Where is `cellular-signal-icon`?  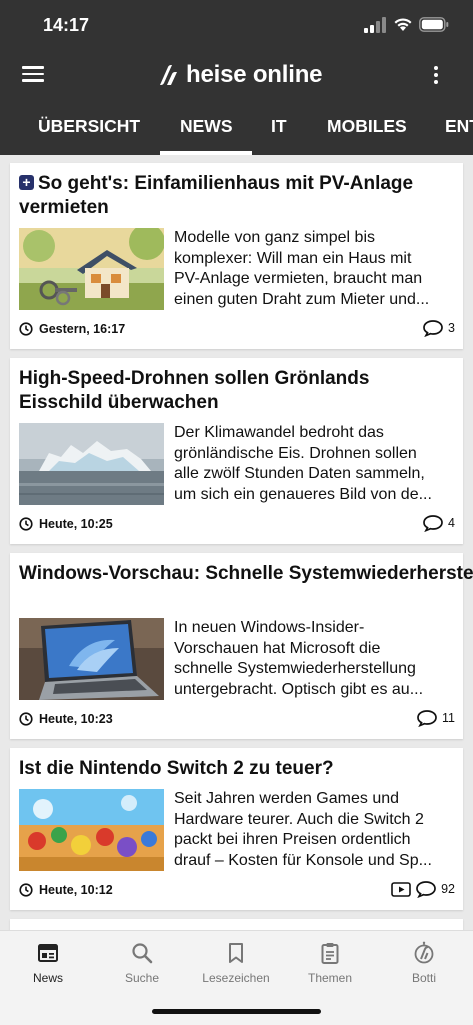 cellular-signal-icon is located at coordinates (375, 25).